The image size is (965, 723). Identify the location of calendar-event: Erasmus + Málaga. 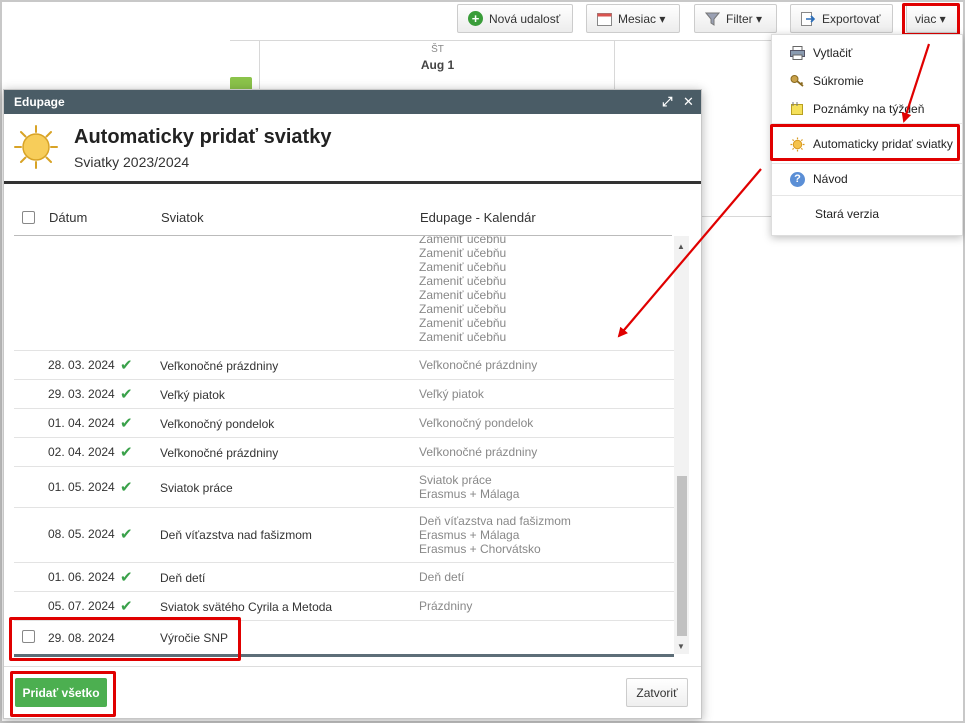
(469, 494).